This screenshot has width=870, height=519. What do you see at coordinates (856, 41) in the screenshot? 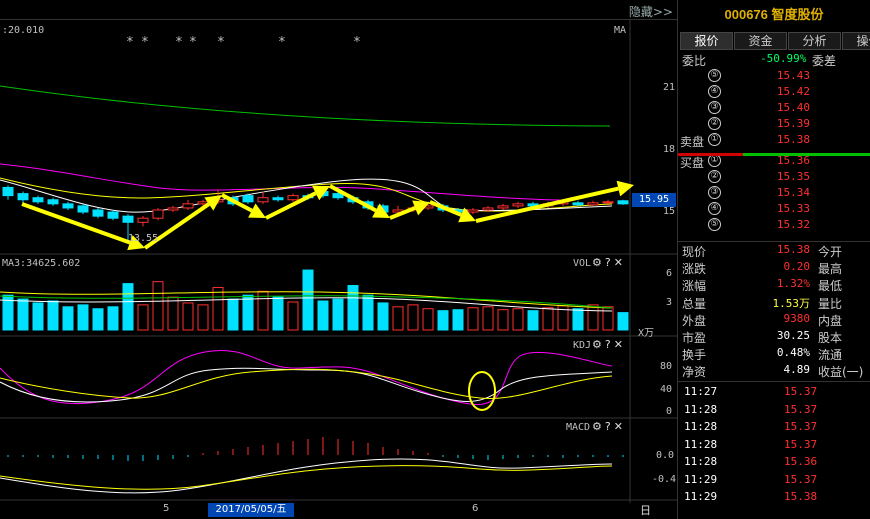
I see `tab-operation: 操作` at bounding box center [856, 41].